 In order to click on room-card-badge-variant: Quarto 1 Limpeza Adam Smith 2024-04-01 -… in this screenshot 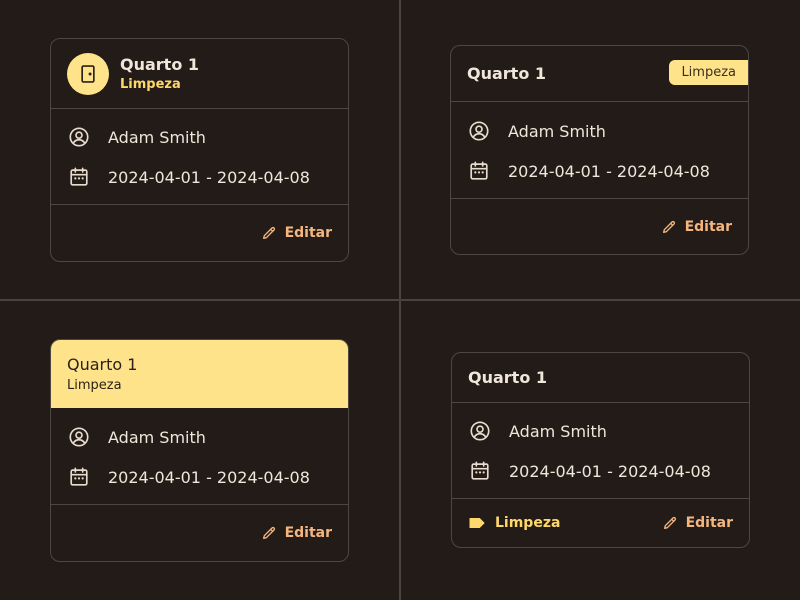, I will do `click(599, 150)`.